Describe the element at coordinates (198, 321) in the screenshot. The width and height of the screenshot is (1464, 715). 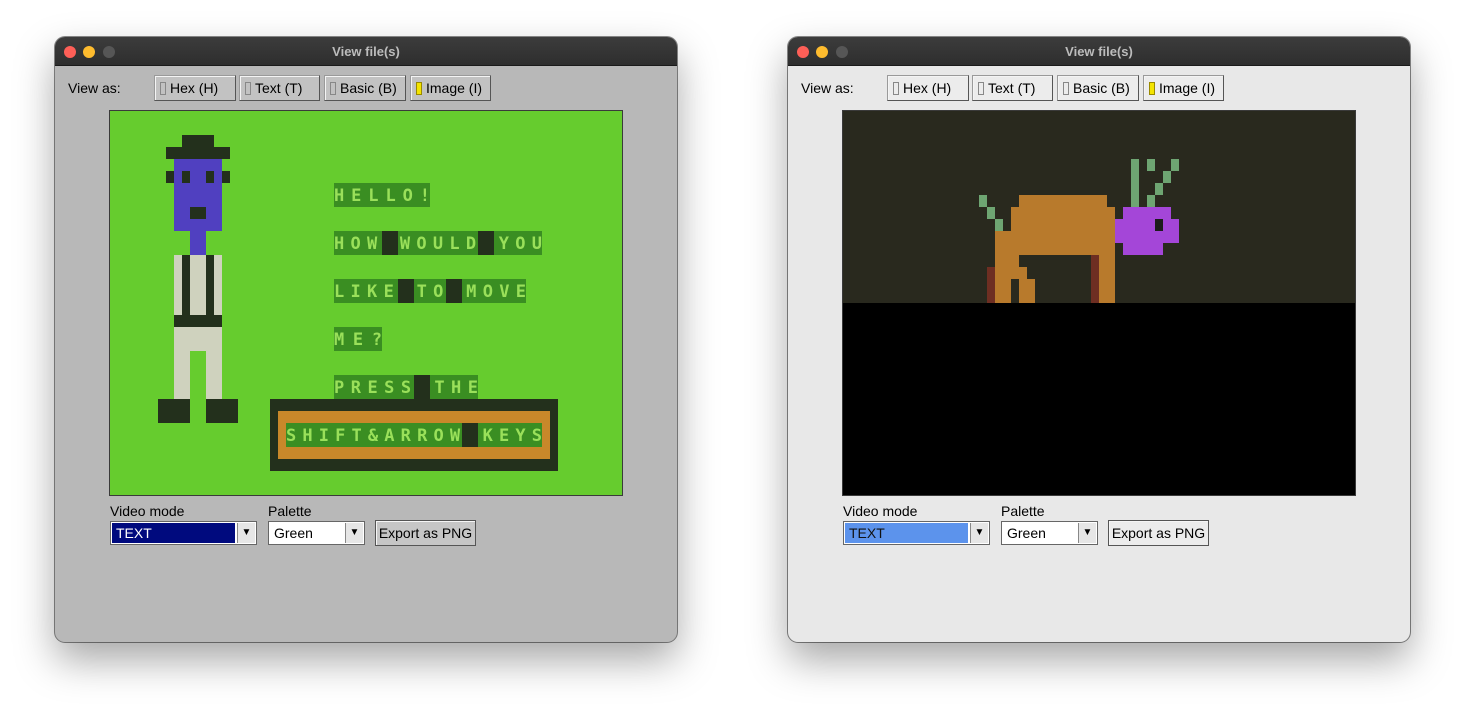
I see `belt` at that location.